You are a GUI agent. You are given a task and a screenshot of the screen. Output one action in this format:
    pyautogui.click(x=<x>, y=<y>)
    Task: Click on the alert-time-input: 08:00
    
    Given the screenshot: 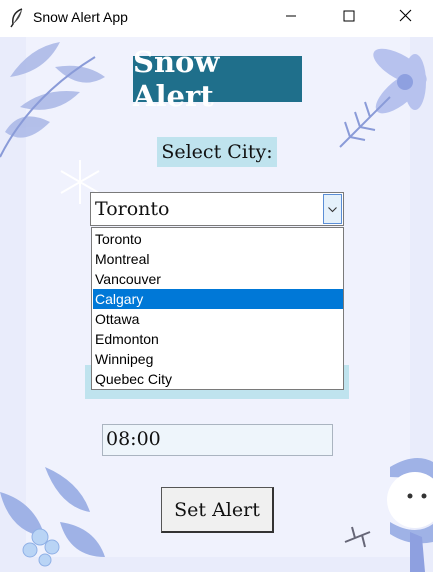 What is the action you would take?
    pyautogui.click(x=217, y=440)
    